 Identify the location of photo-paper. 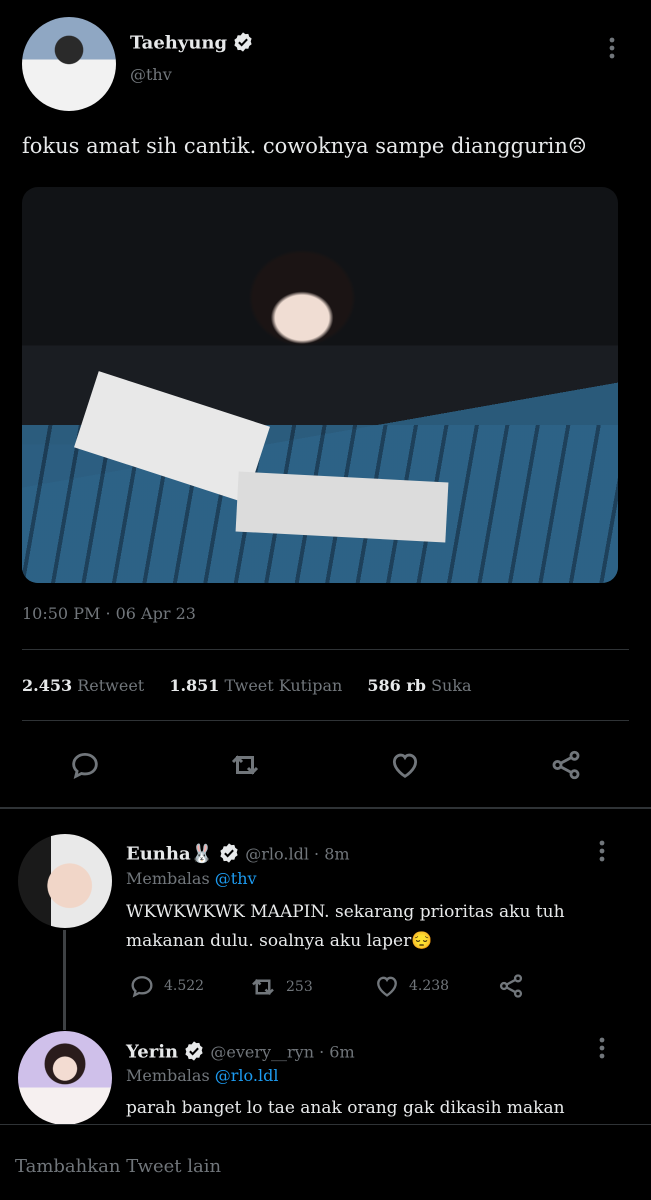
(342, 507).